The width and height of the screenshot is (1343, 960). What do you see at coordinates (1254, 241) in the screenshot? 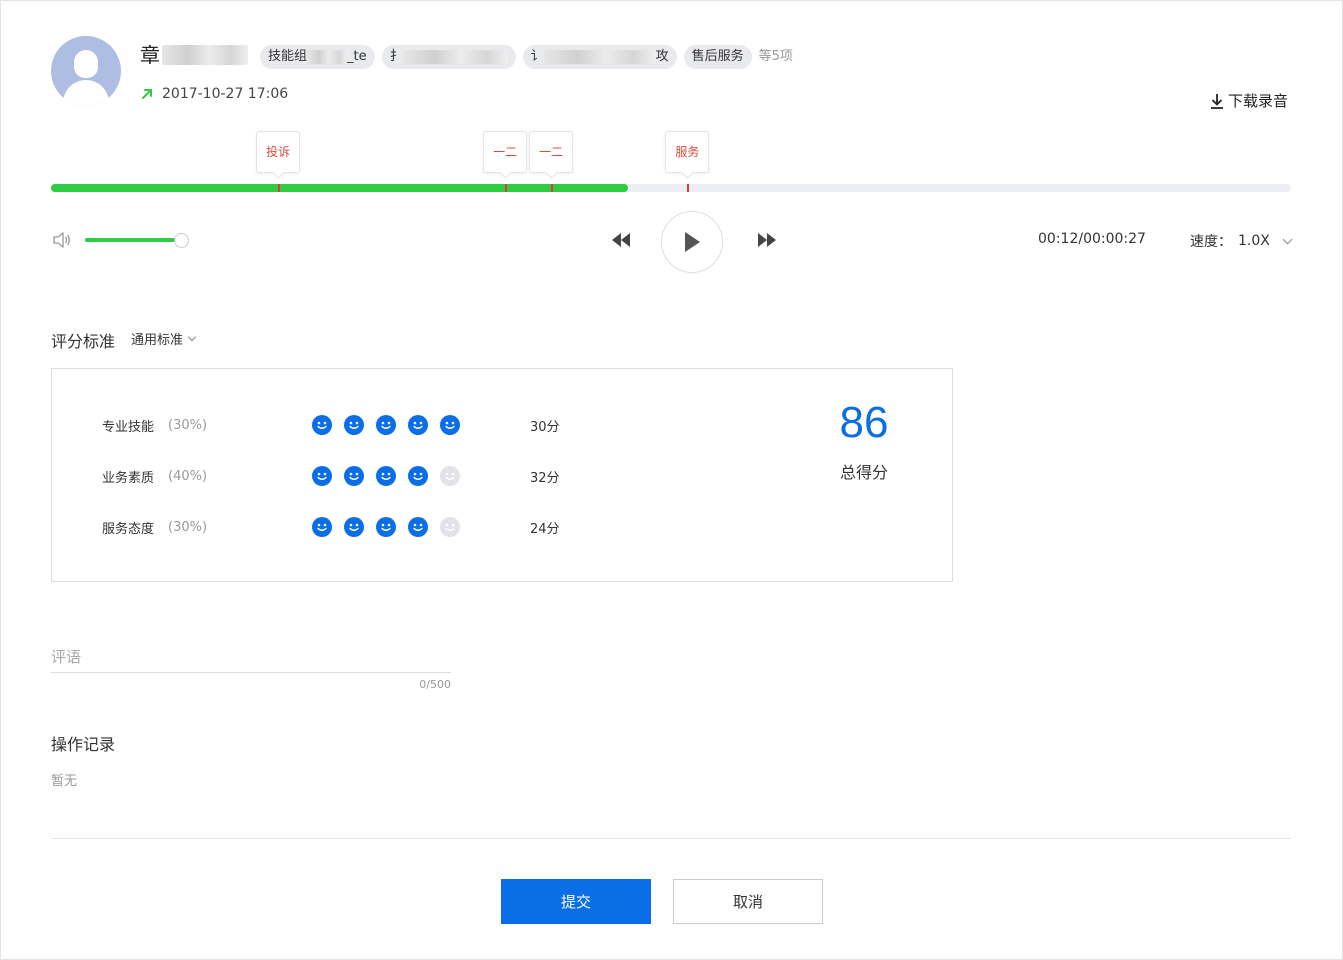
I see `speed-value: 1.0X` at bounding box center [1254, 241].